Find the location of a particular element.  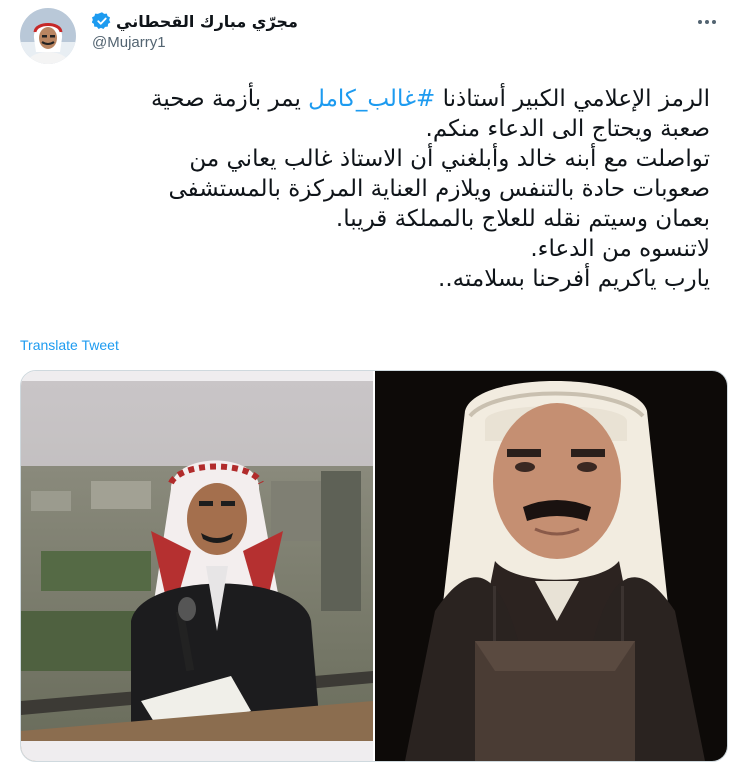

author-display-name: مجرّي مبارك القحطاني is located at coordinates (207, 21).